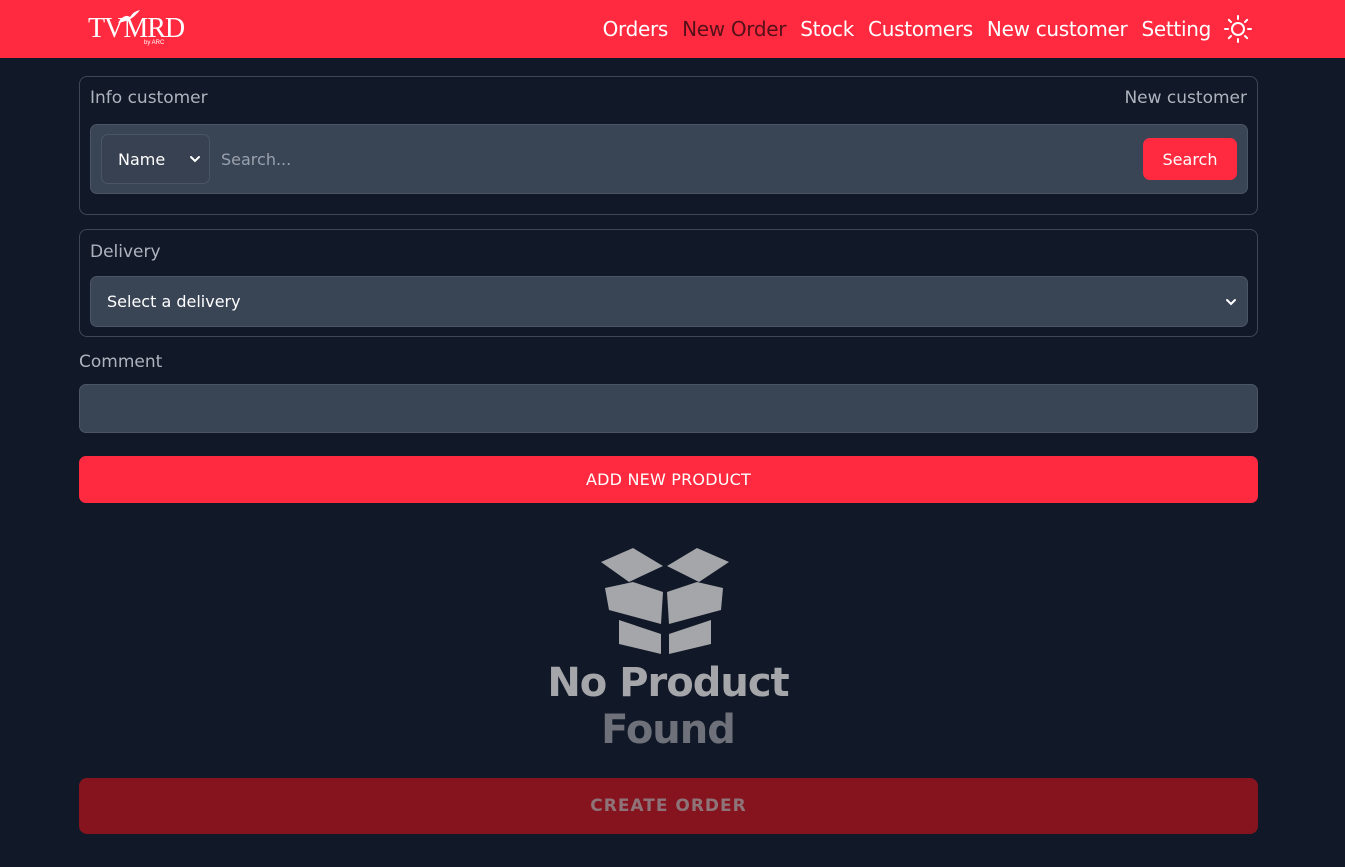 The width and height of the screenshot is (1345, 867). What do you see at coordinates (154, 43) in the screenshot?
I see `logo-subtitle: by ARC` at bounding box center [154, 43].